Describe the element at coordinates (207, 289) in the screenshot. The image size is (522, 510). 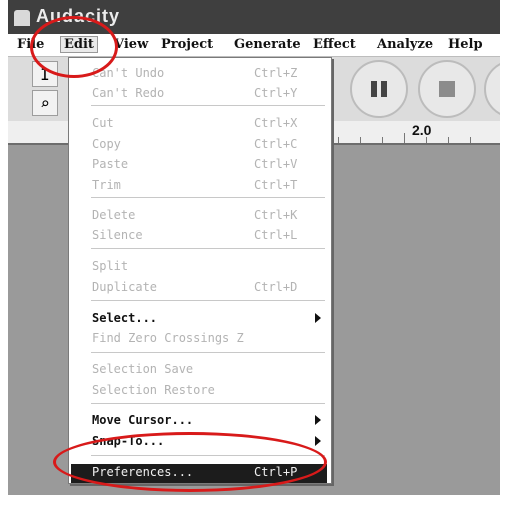
I see `menu-item-duplicate: Duplicate Ctrl+D` at that location.